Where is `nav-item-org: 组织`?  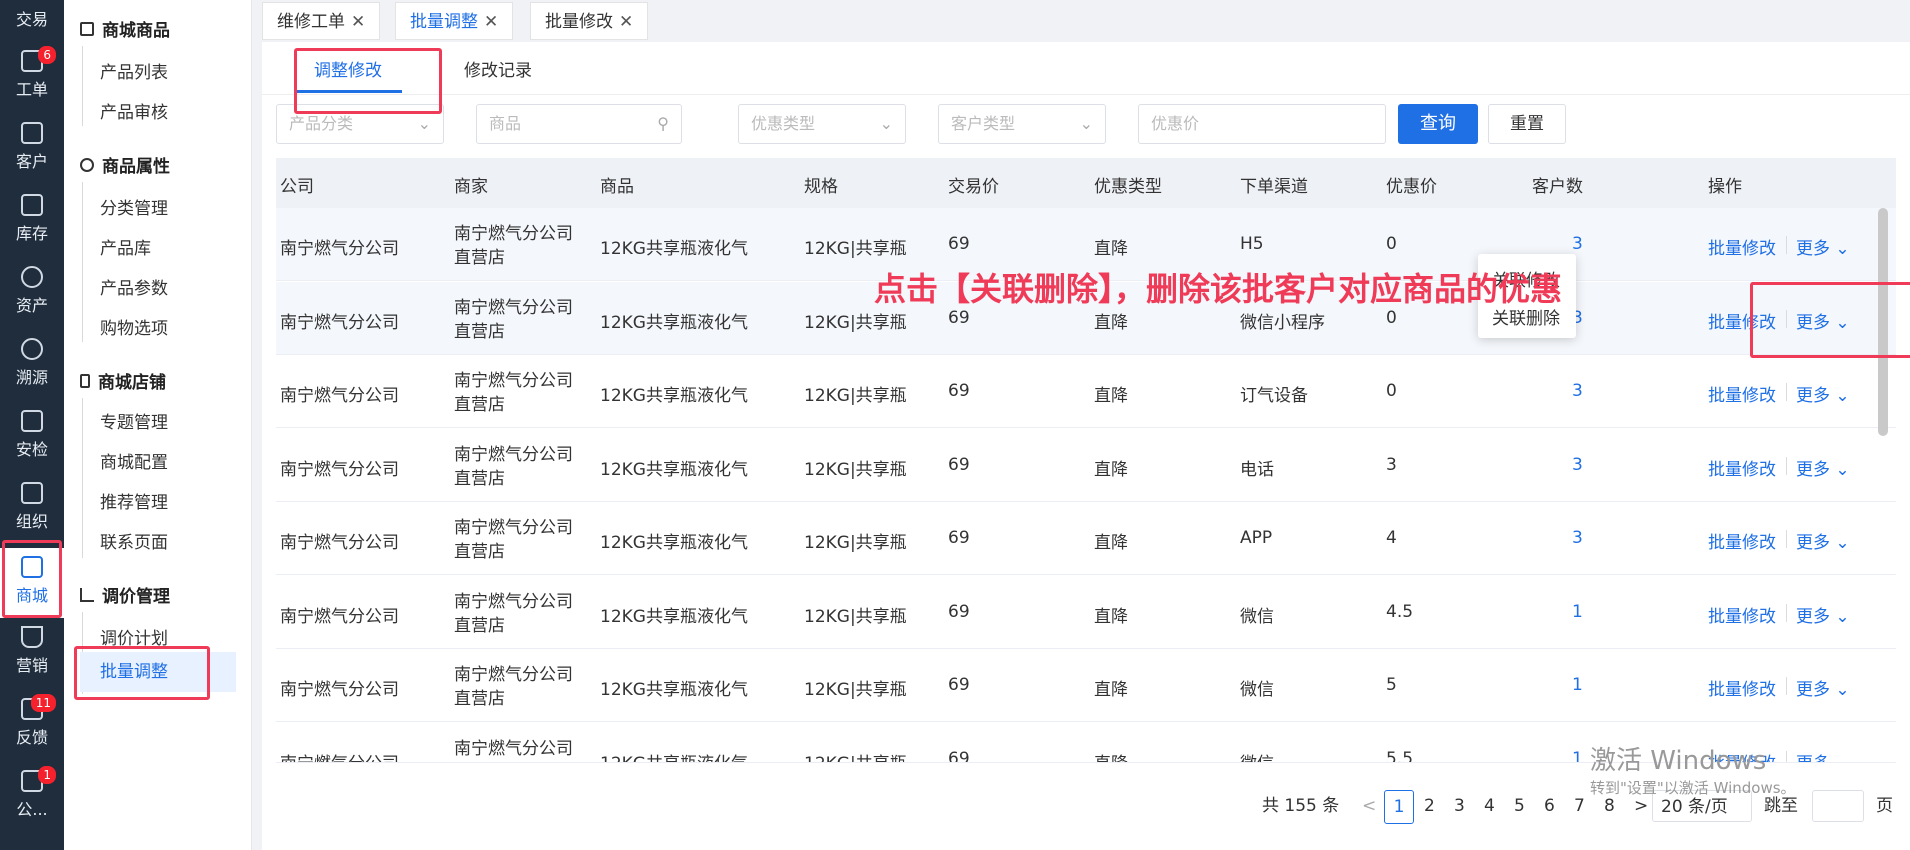
nav-item-org: 组织 is located at coordinates (32, 510).